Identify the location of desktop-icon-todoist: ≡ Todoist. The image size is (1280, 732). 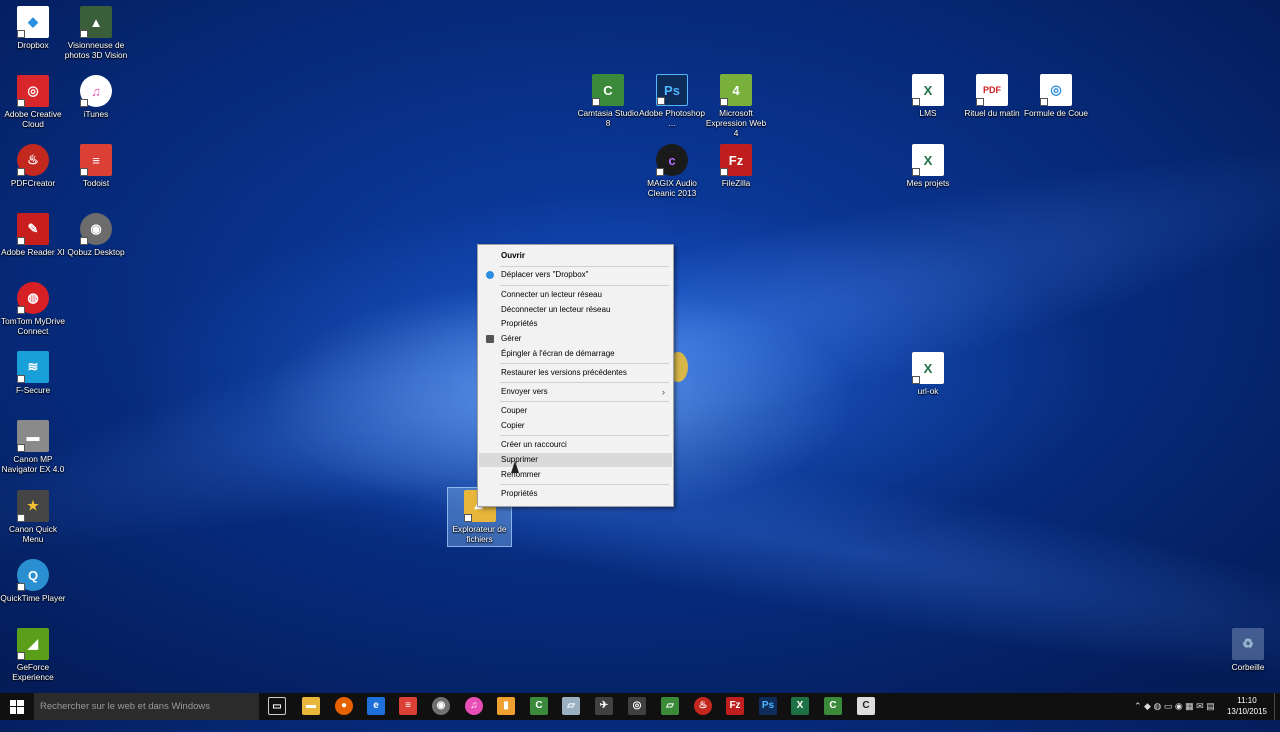
(96, 166).